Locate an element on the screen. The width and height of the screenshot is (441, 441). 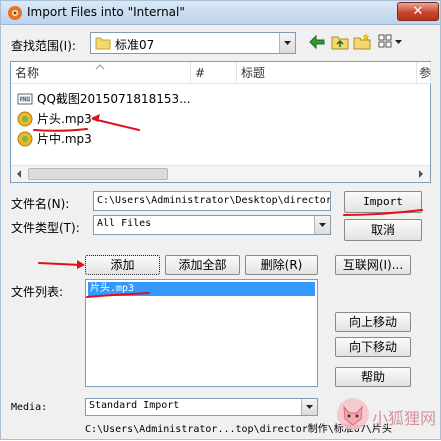
remove-button: 删除(R) is located at coordinates (281, 265).